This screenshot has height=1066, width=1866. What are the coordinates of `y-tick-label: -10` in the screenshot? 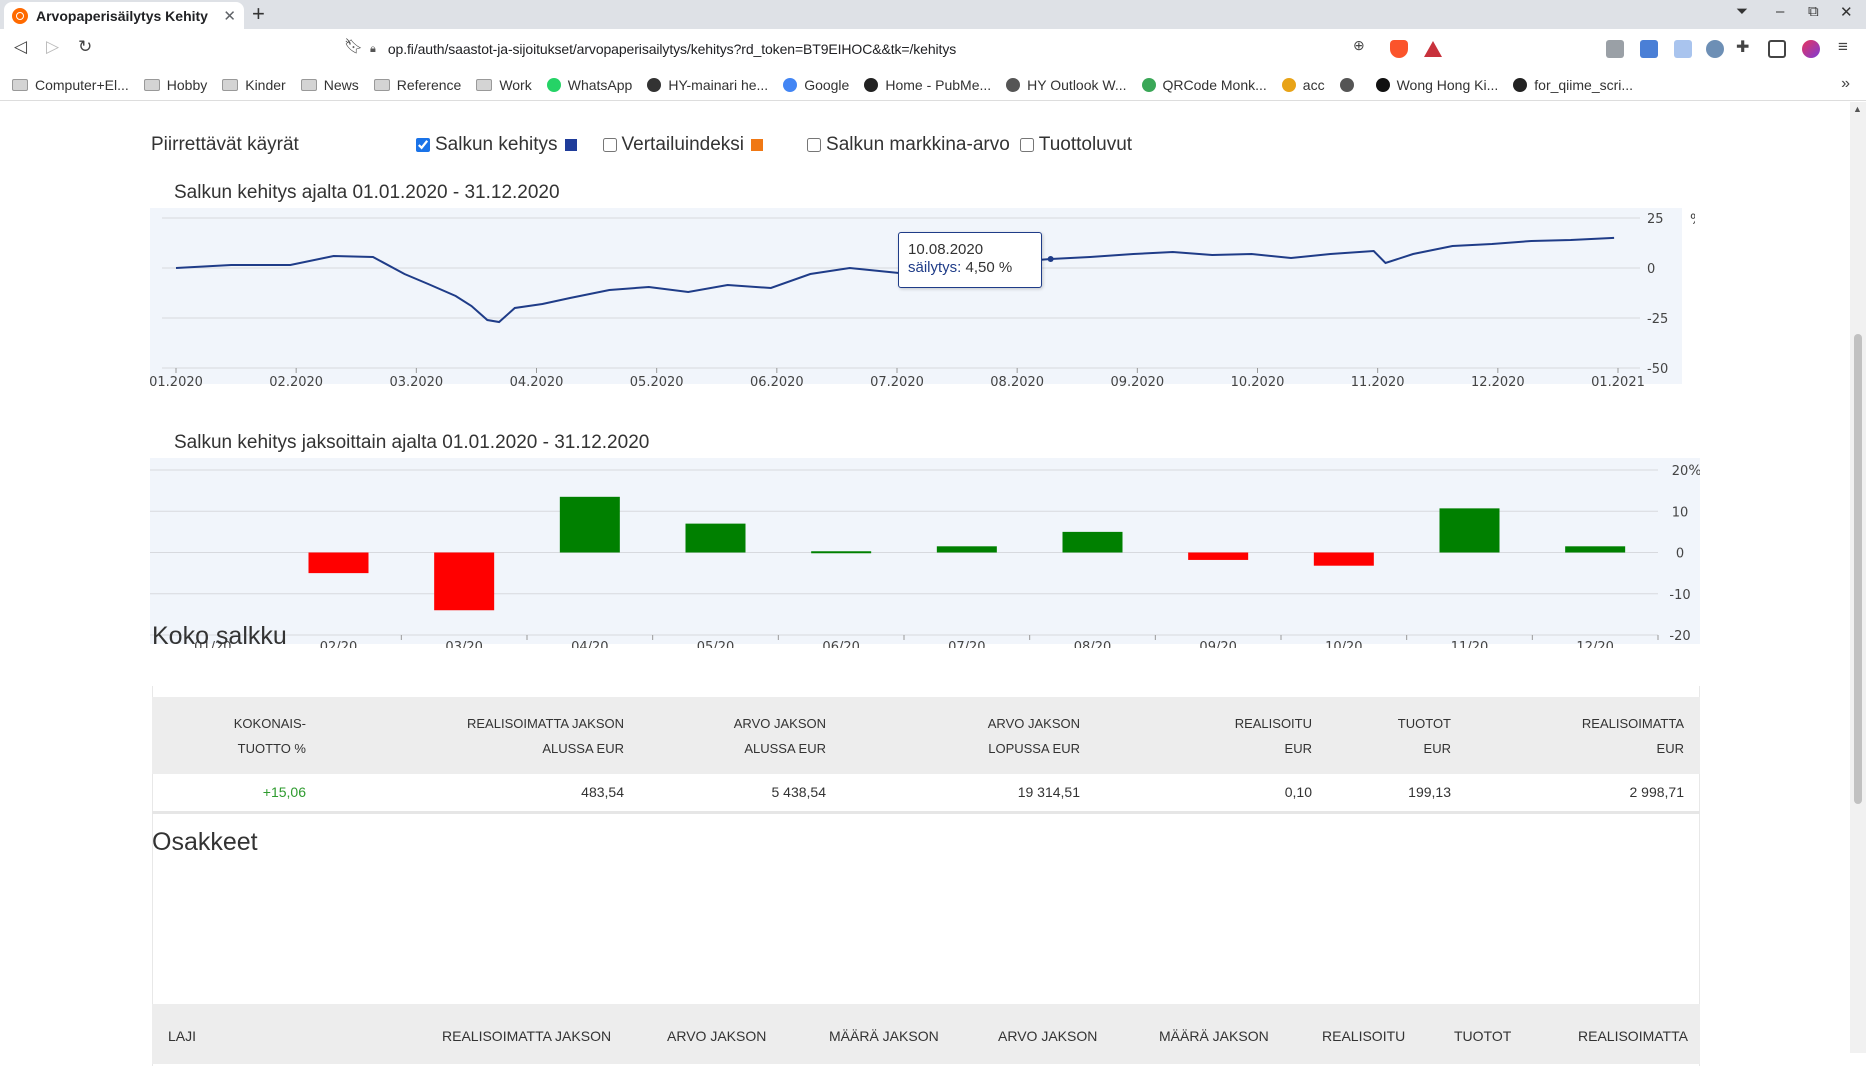 It's located at (1679, 595).